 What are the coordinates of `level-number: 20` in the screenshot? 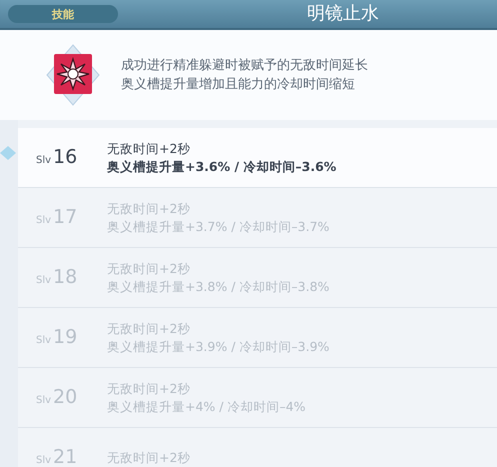 It's located at (65, 397).